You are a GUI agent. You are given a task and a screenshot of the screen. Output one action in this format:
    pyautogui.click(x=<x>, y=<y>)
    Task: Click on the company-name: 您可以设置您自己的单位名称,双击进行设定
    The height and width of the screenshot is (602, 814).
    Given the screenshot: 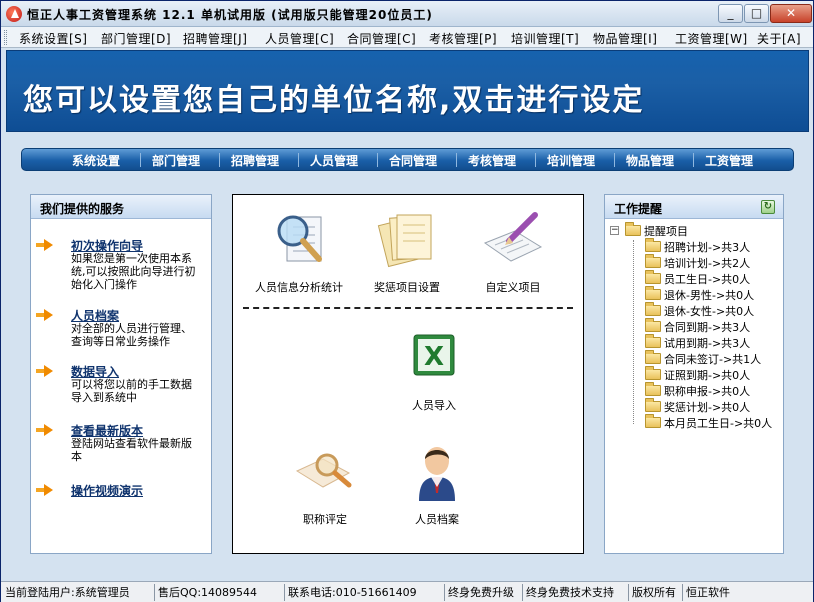 What is the action you would take?
    pyautogui.click(x=333, y=97)
    